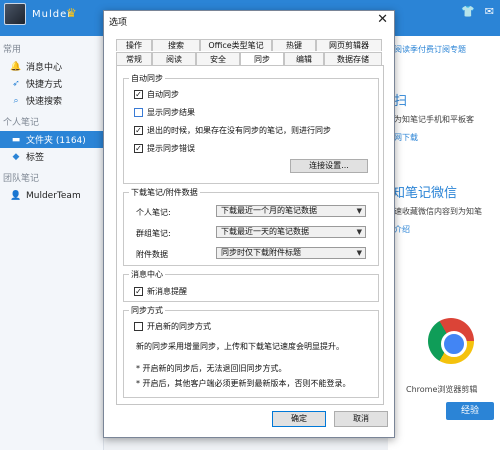  Describe the element at coordinates (164, 192) in the screenshot. I see `download-title: 下载笔记/附件数据` at that location.